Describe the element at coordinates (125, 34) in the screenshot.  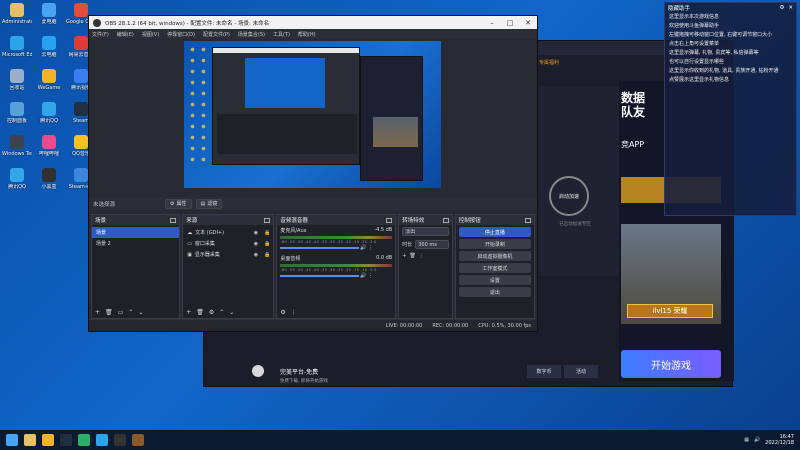
I see `menu-item: 编辑(E)` at that location.